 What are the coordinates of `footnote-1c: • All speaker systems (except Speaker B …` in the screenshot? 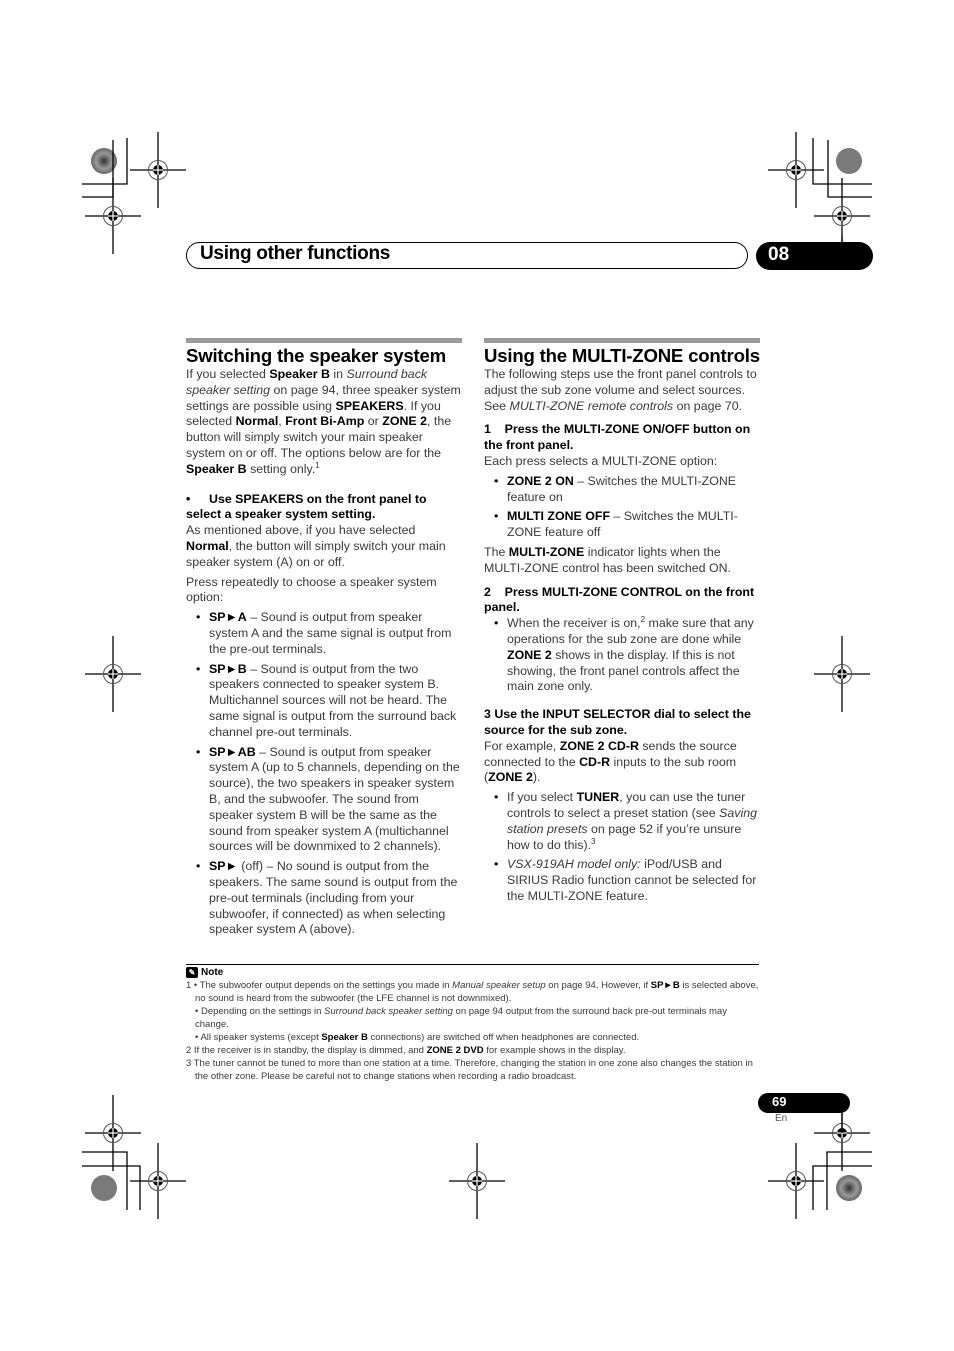 It's located at (417, 1037).